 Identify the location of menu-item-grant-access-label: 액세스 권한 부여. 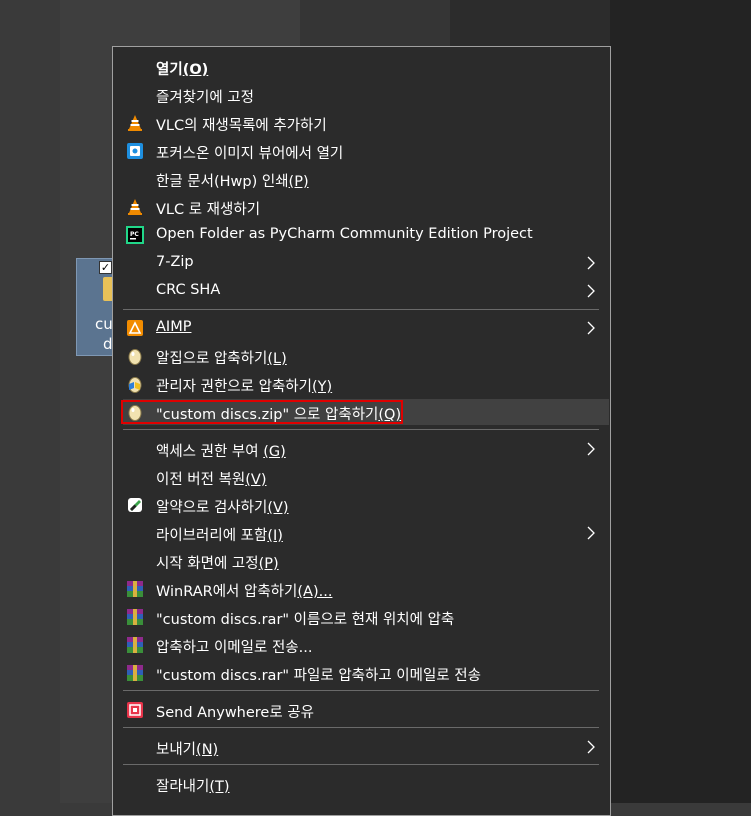
(210, 452).